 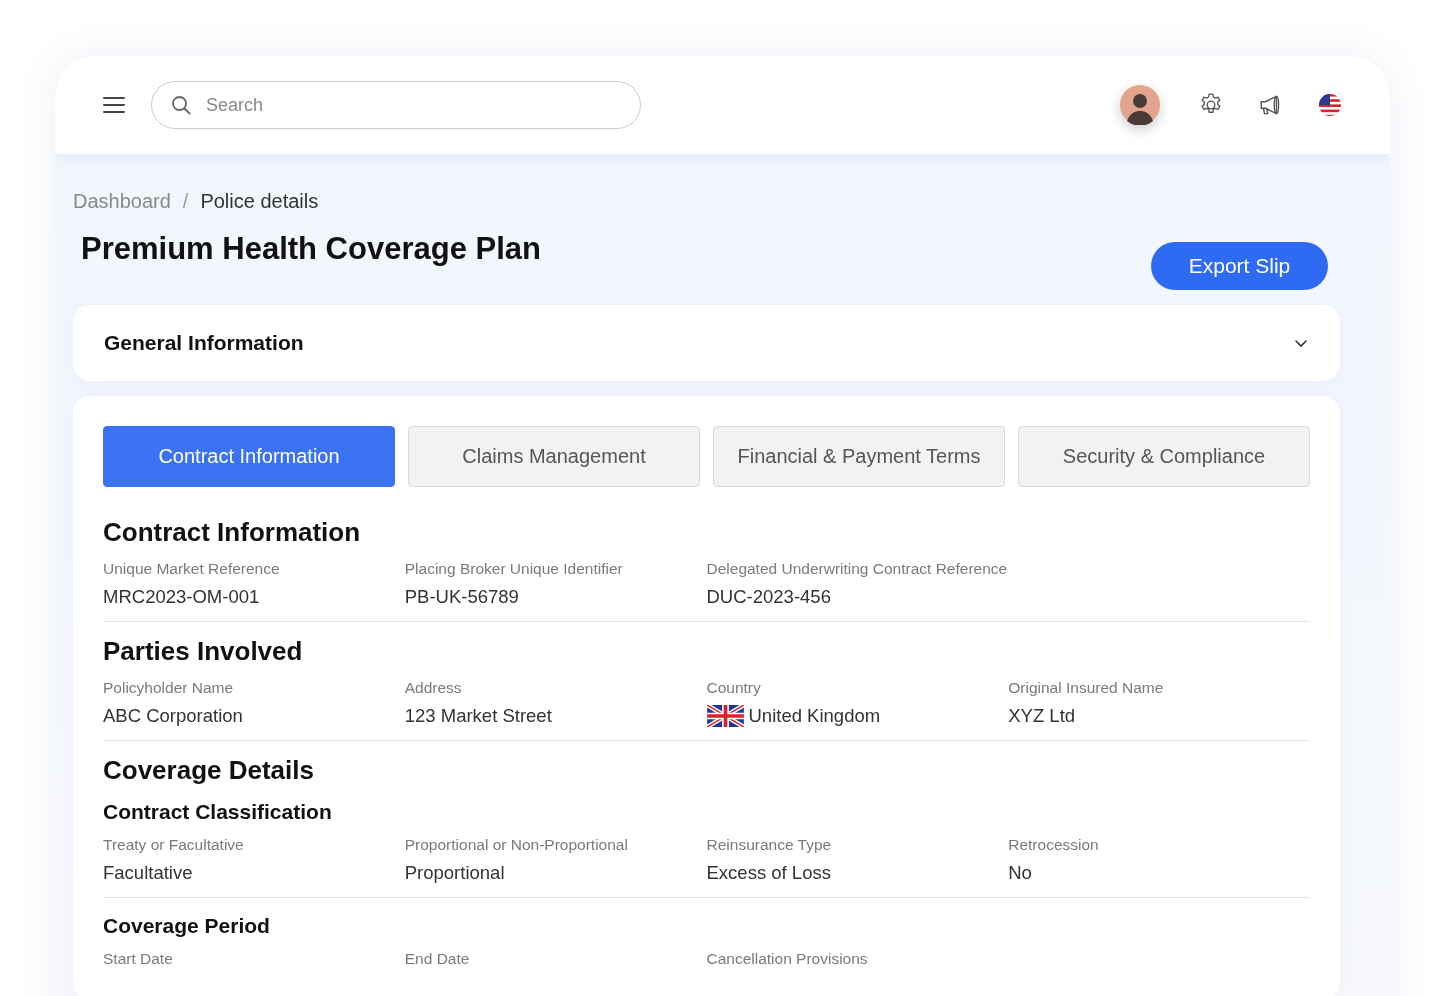 I want to click on field-value: ABC Corporation, so click(x=173, y=716).